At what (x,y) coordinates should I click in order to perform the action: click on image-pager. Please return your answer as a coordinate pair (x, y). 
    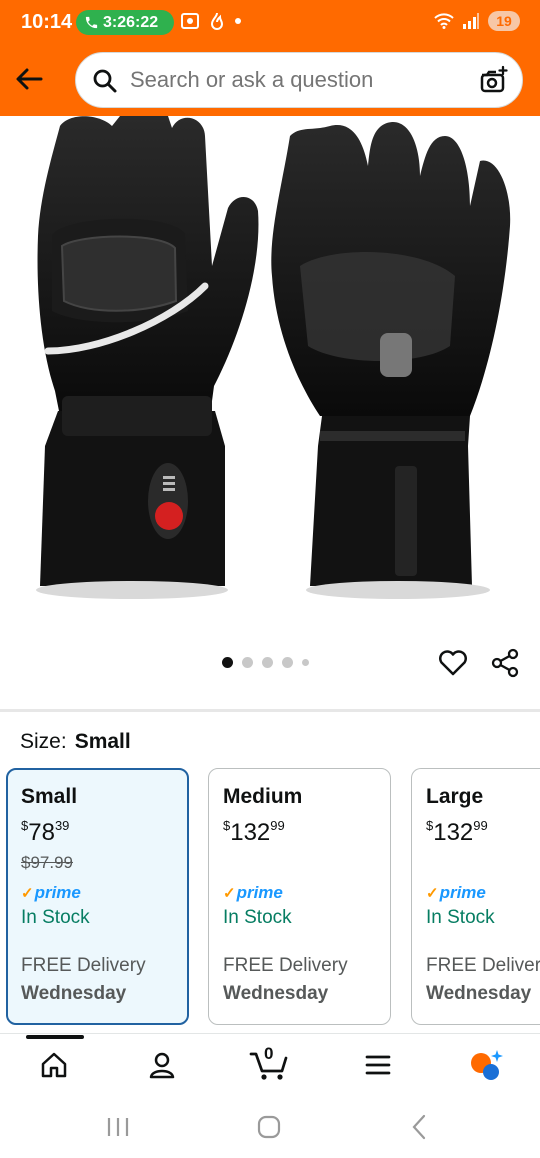
    Looking at the image, I should click on (265, 662).